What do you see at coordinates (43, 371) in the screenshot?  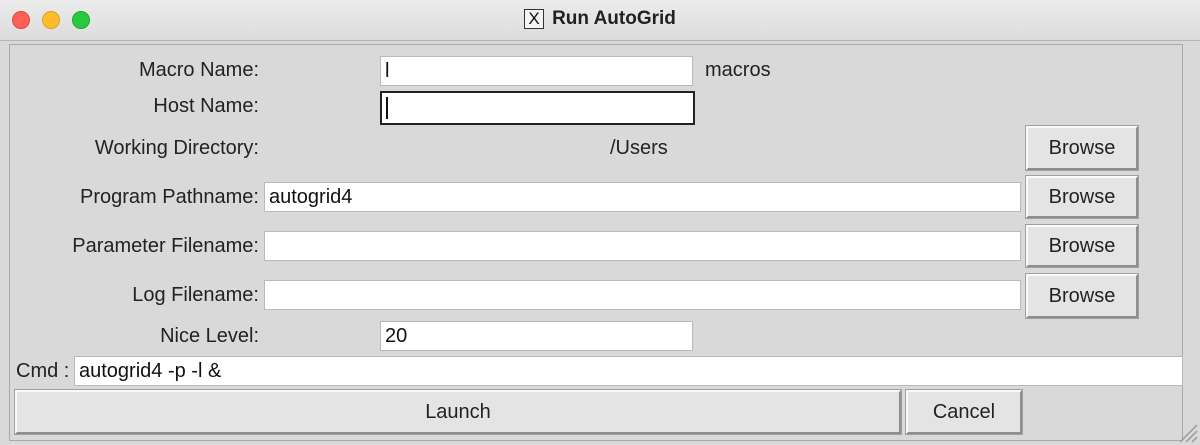 I see `cmd-label: Cmd :` at bounding box center [43, 371].